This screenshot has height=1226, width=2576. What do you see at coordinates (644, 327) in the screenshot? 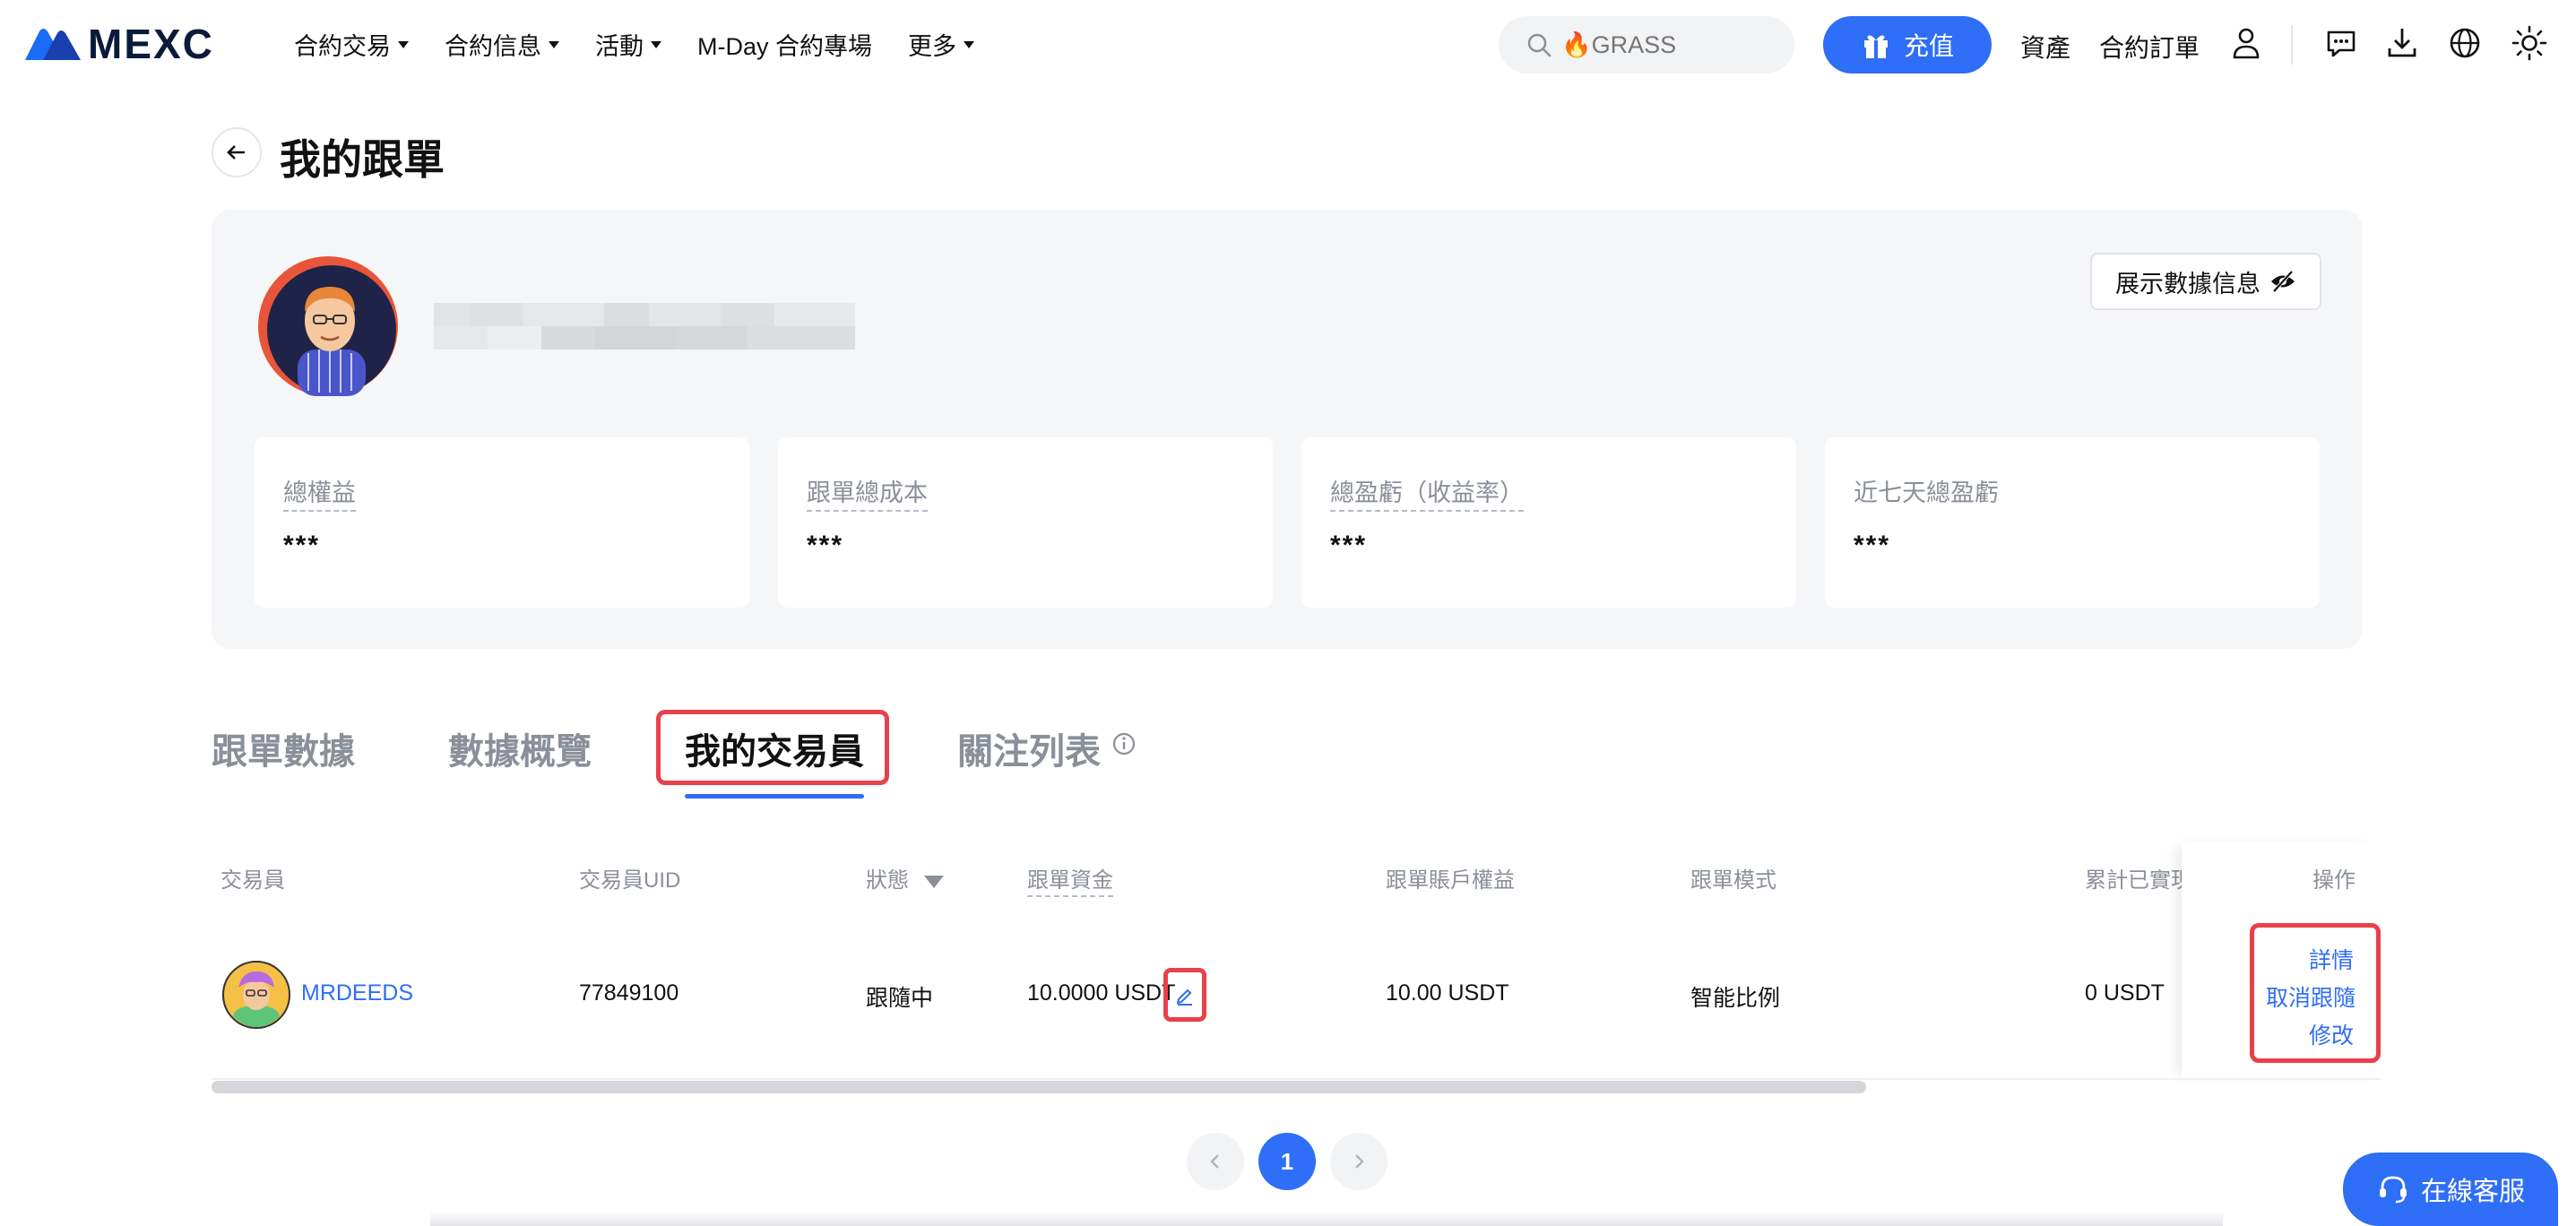
I see `blurred-username` at bounding box center [644, 327].